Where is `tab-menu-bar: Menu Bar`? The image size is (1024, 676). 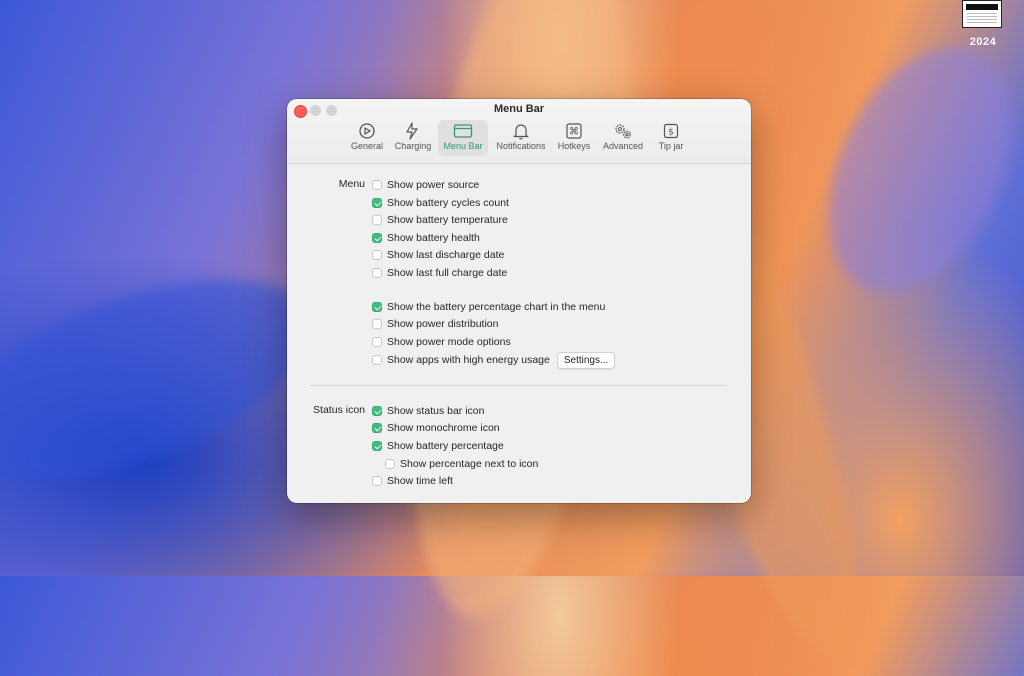
tab-menu-bar: Menu Bar is located at coordinates (463, 138).